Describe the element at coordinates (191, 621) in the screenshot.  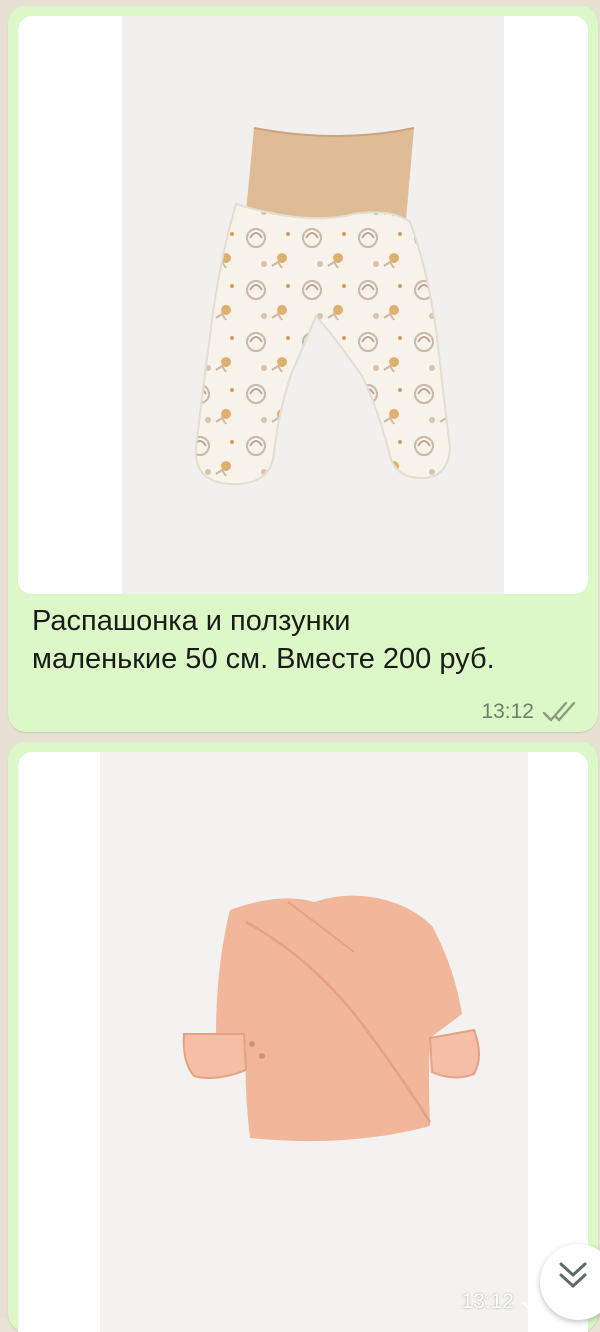
I see `caption-line-1: Распашонка и ползунки` at that location.